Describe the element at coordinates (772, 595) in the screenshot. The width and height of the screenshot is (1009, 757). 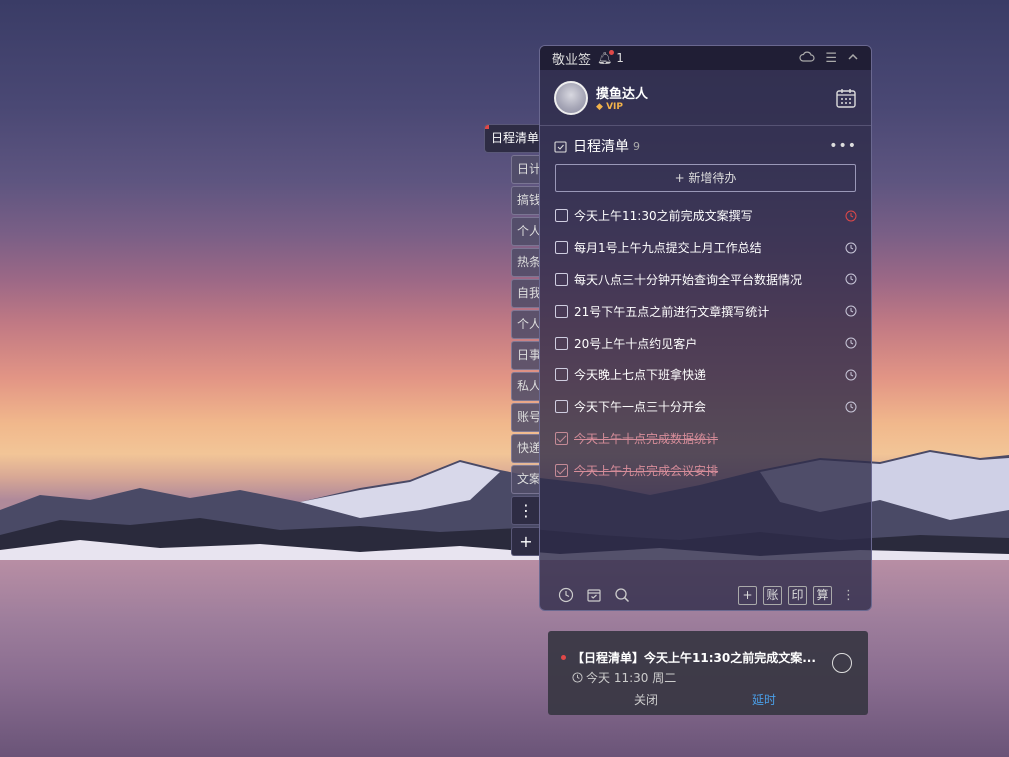
I see `account-button: 账` at that location.